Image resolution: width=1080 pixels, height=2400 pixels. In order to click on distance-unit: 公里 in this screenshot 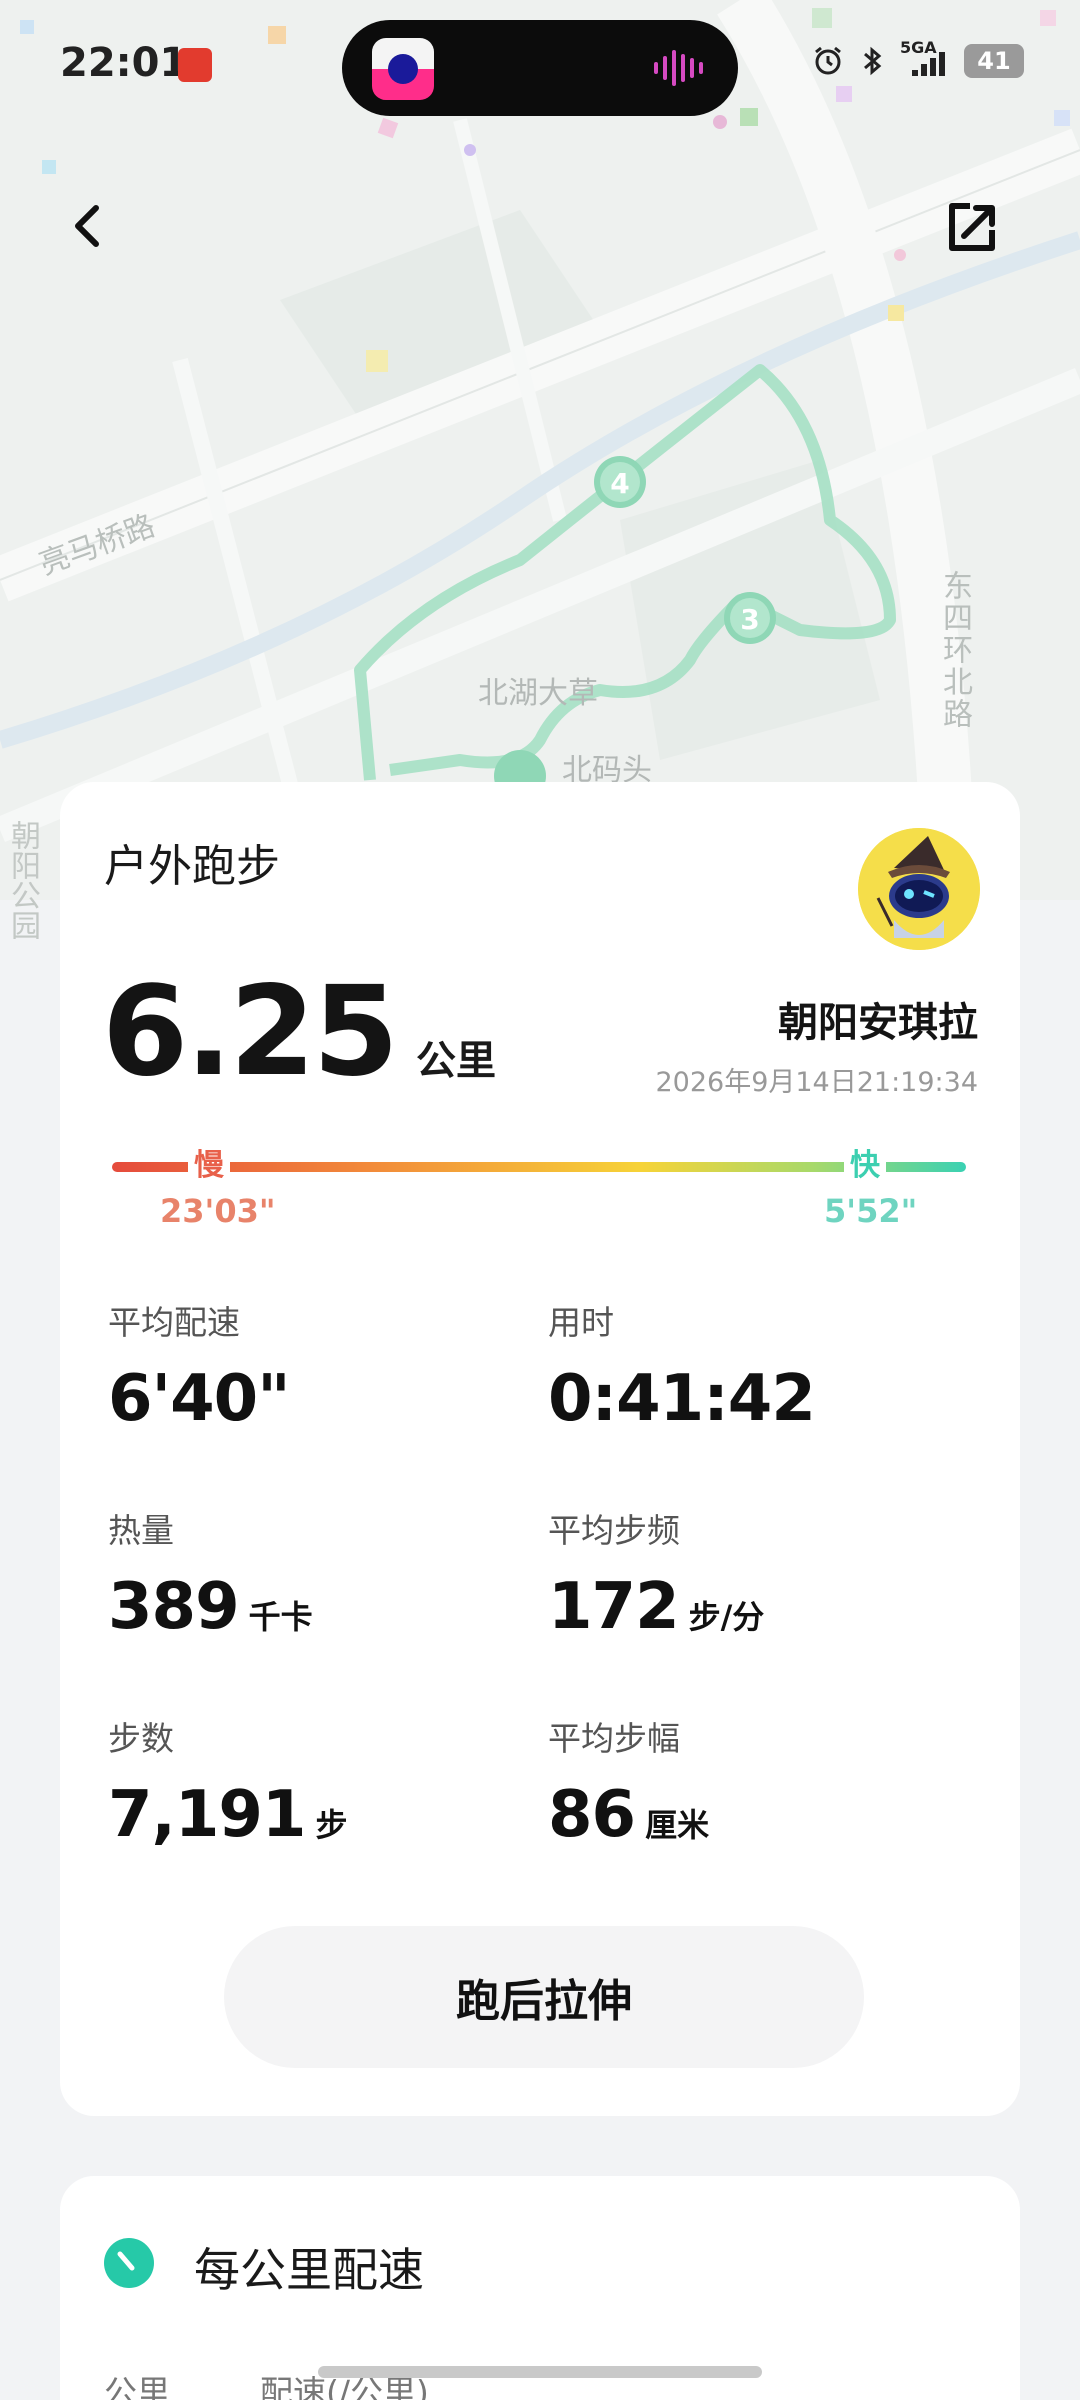, I will do `click(455, 1061)`.